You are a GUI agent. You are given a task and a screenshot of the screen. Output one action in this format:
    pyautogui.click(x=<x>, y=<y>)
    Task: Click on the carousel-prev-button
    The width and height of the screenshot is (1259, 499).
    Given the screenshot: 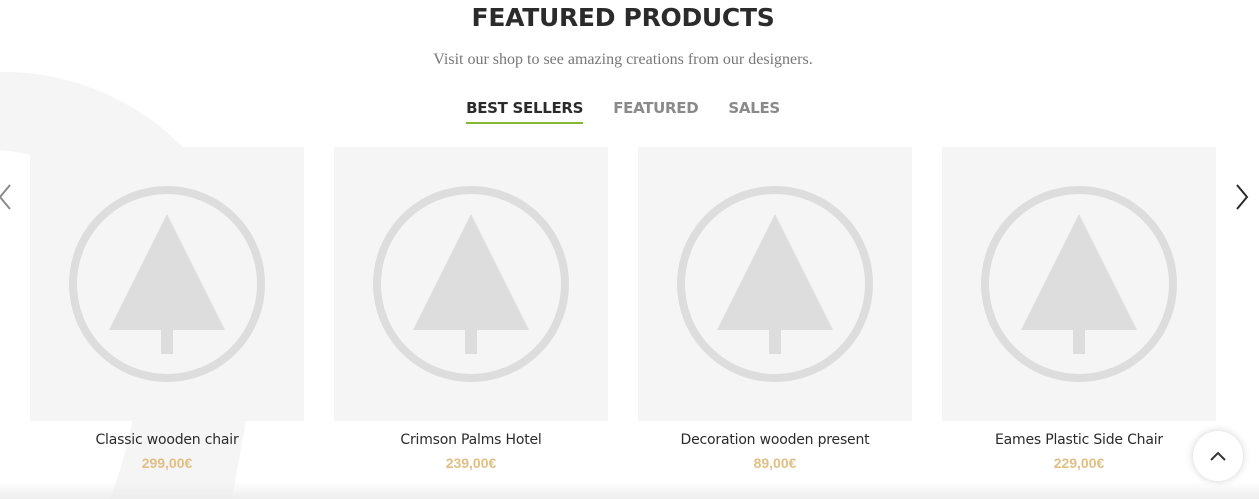 What is the action you would take?
    pyautogui.click(x=8, y=197)
    